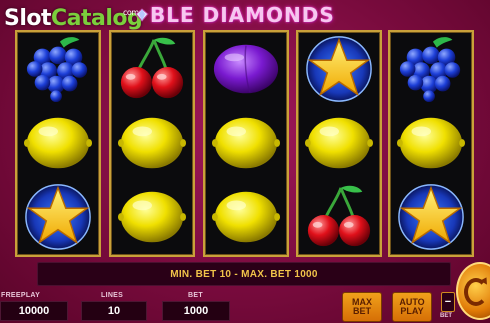 This screenshot has width=490, height=323. Describe the element at coordinates (73, 18) in the screenshot. I see `watermark-logo: SlotCatalog com` at that location.